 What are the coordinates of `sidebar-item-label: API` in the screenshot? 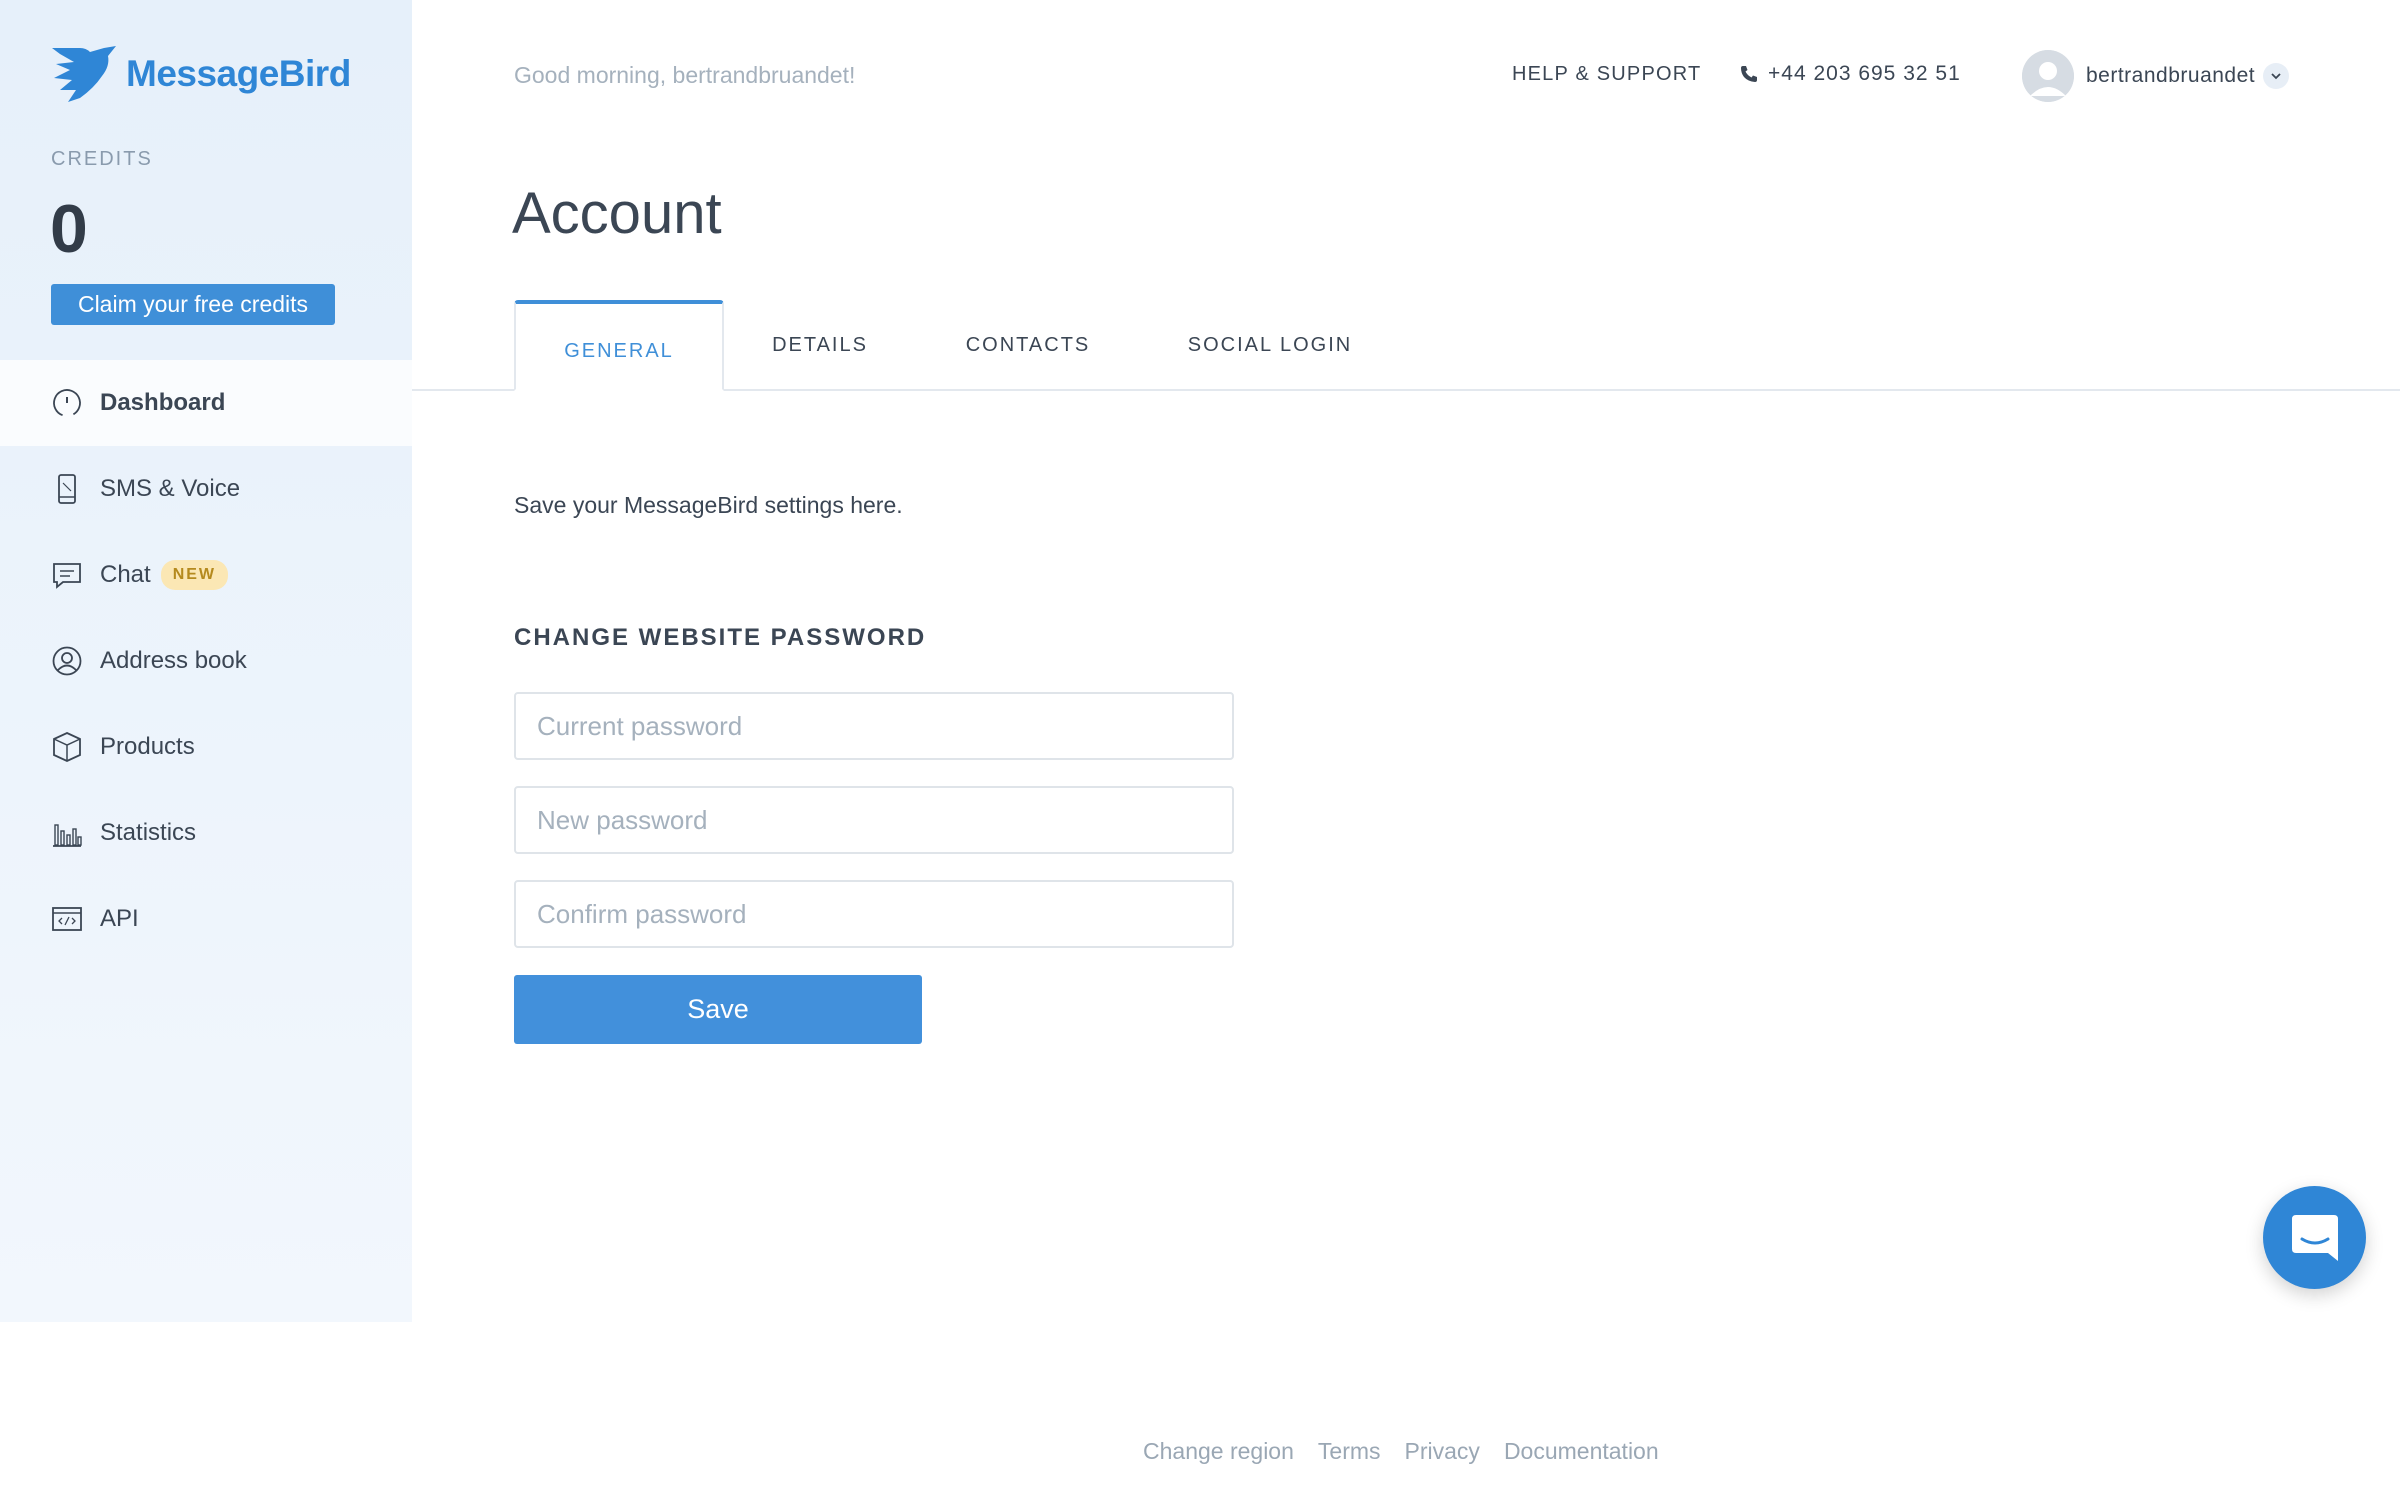 It's located at (119, 918).